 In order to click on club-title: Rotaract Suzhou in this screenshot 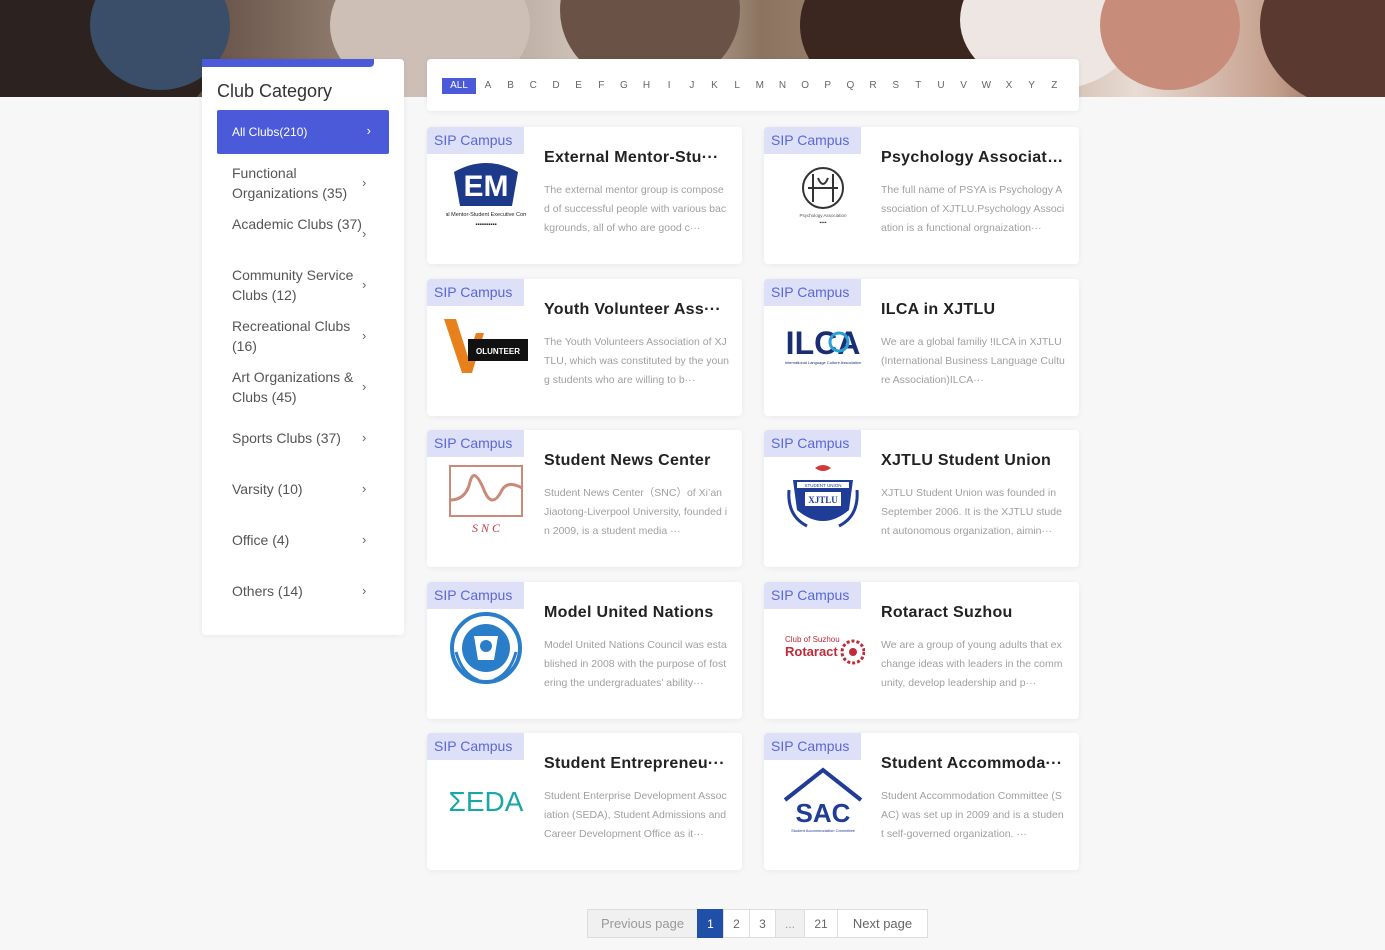, I will do `click(973, 613)`.